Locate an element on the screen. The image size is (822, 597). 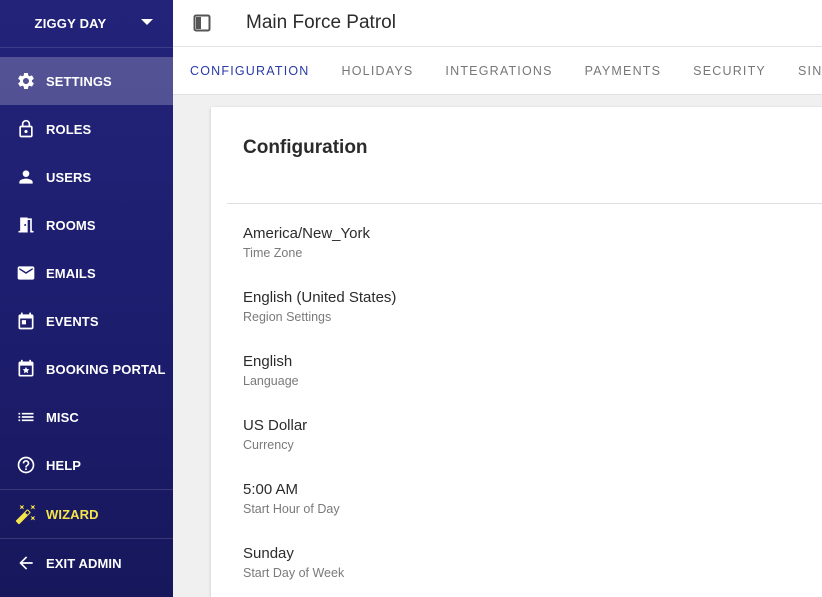
org-name: ZIGGY DAY is located at coordinates (70, 23).